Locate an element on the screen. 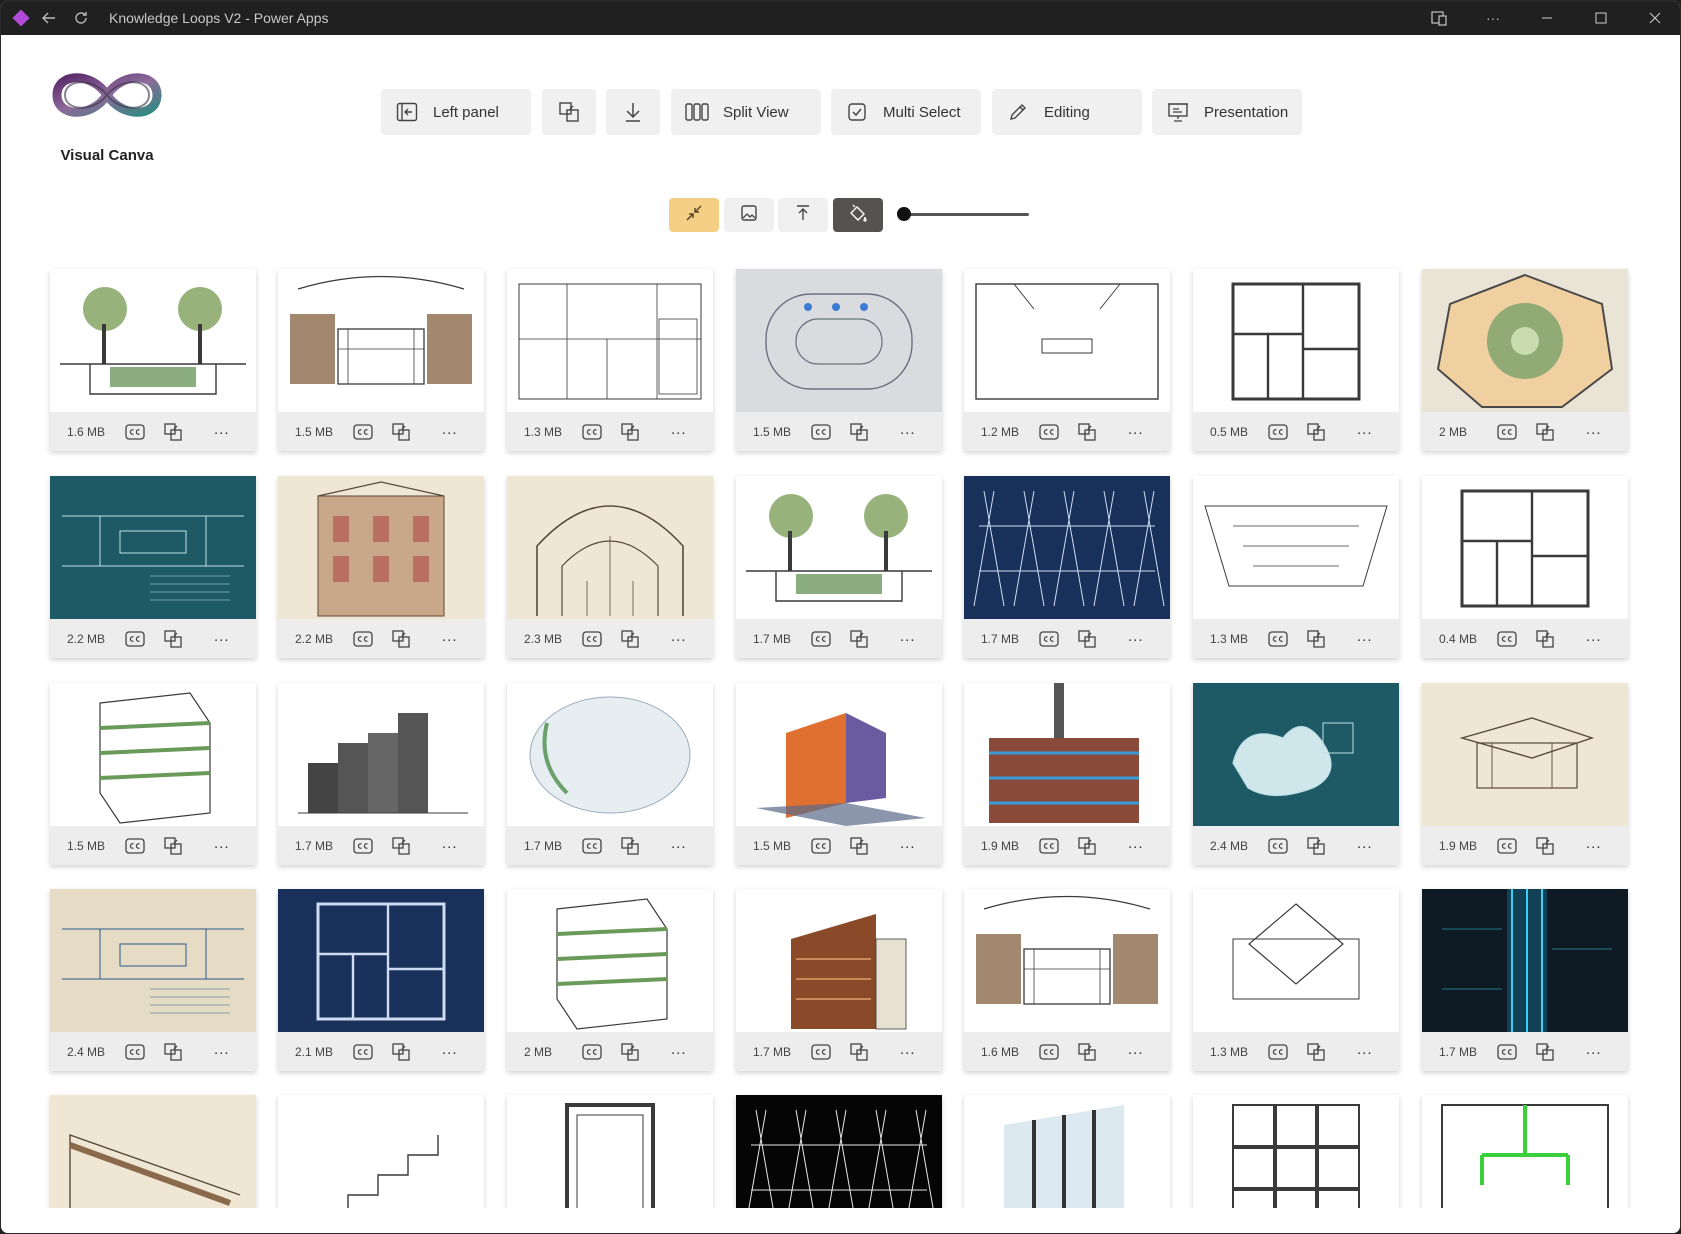 Image resolution: width=1681 pixels, height=1234 pixels. collapse-button is located at coordinates (694, 215).